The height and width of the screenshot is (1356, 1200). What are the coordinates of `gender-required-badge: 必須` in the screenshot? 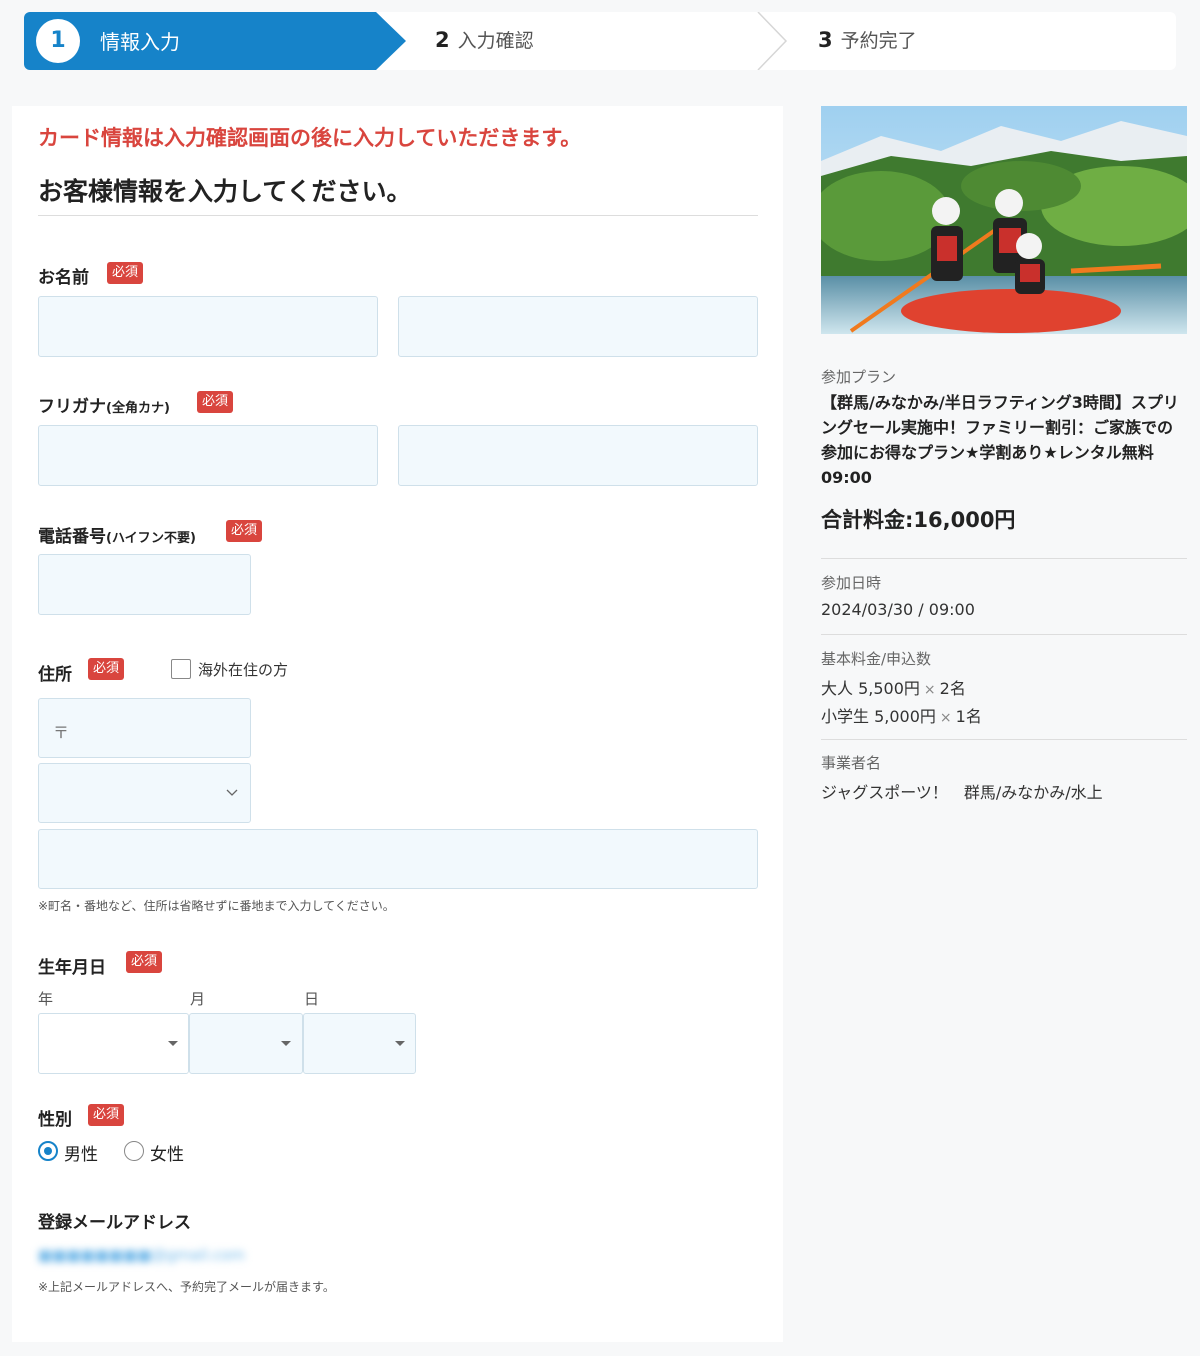 It's located at (106, 1115).